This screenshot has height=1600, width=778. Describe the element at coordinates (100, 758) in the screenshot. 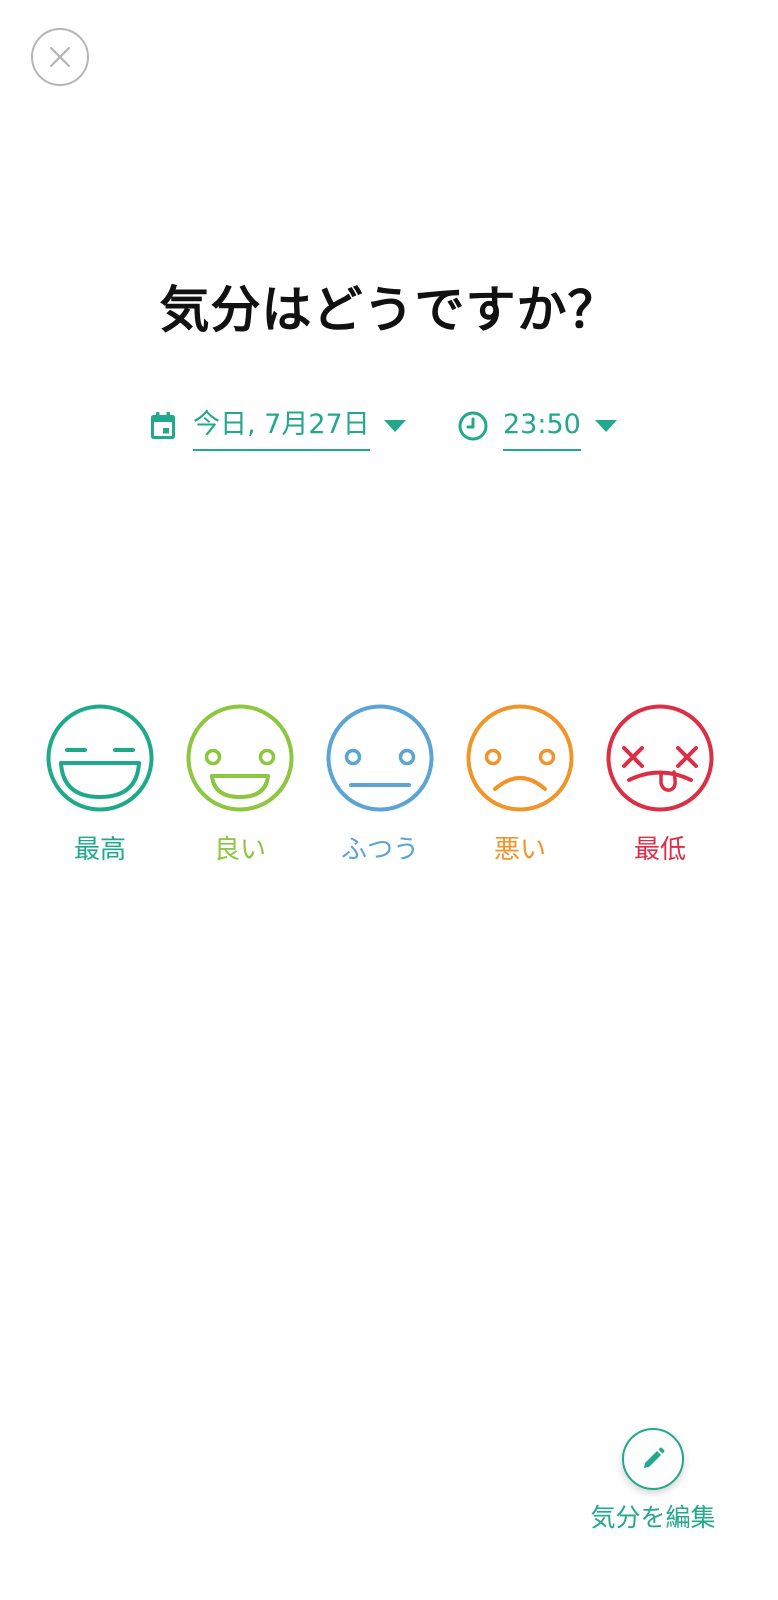

I see `laughing-face-icon` at that location.